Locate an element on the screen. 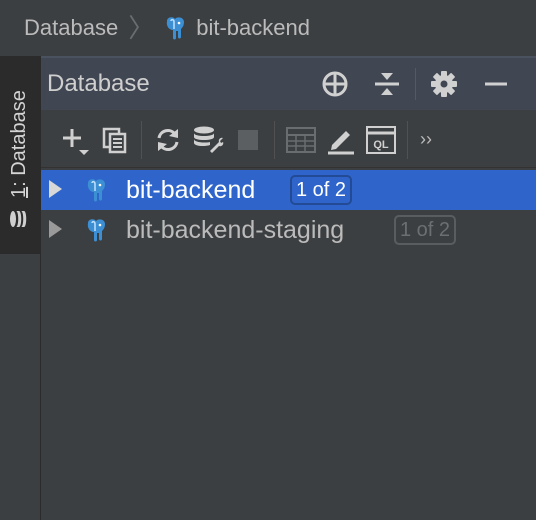 The image size is (536, 520). database-settings-icon is located at coordinates (208, 140).